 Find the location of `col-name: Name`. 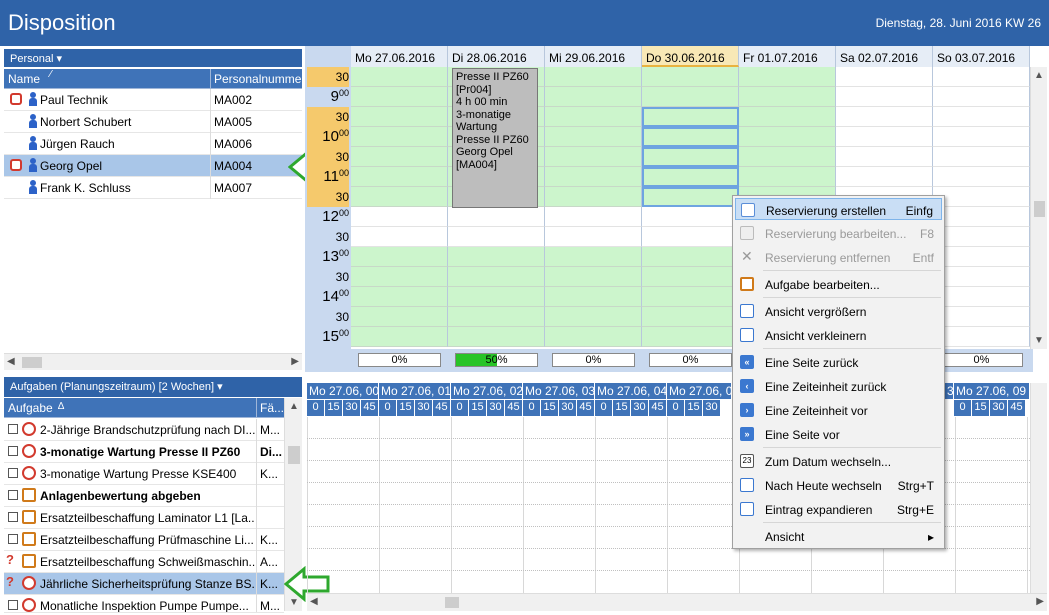

col-name: Name is located at coordinates (24, 79).